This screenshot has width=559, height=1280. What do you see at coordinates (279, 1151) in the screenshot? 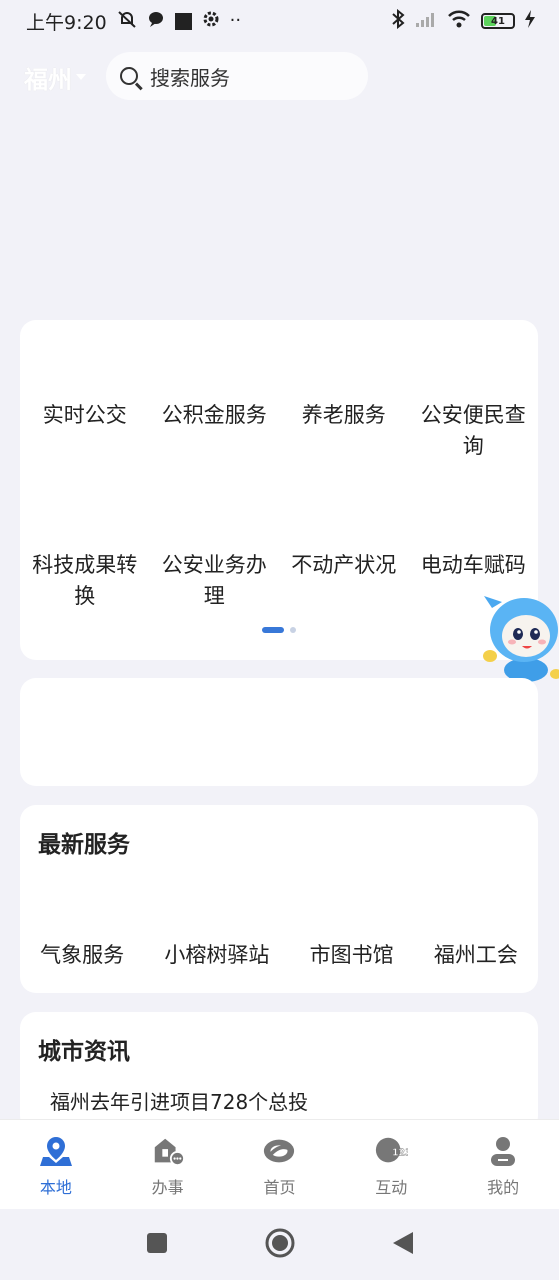
I see `home-logo-icon` at bounding box center [279, 1151].